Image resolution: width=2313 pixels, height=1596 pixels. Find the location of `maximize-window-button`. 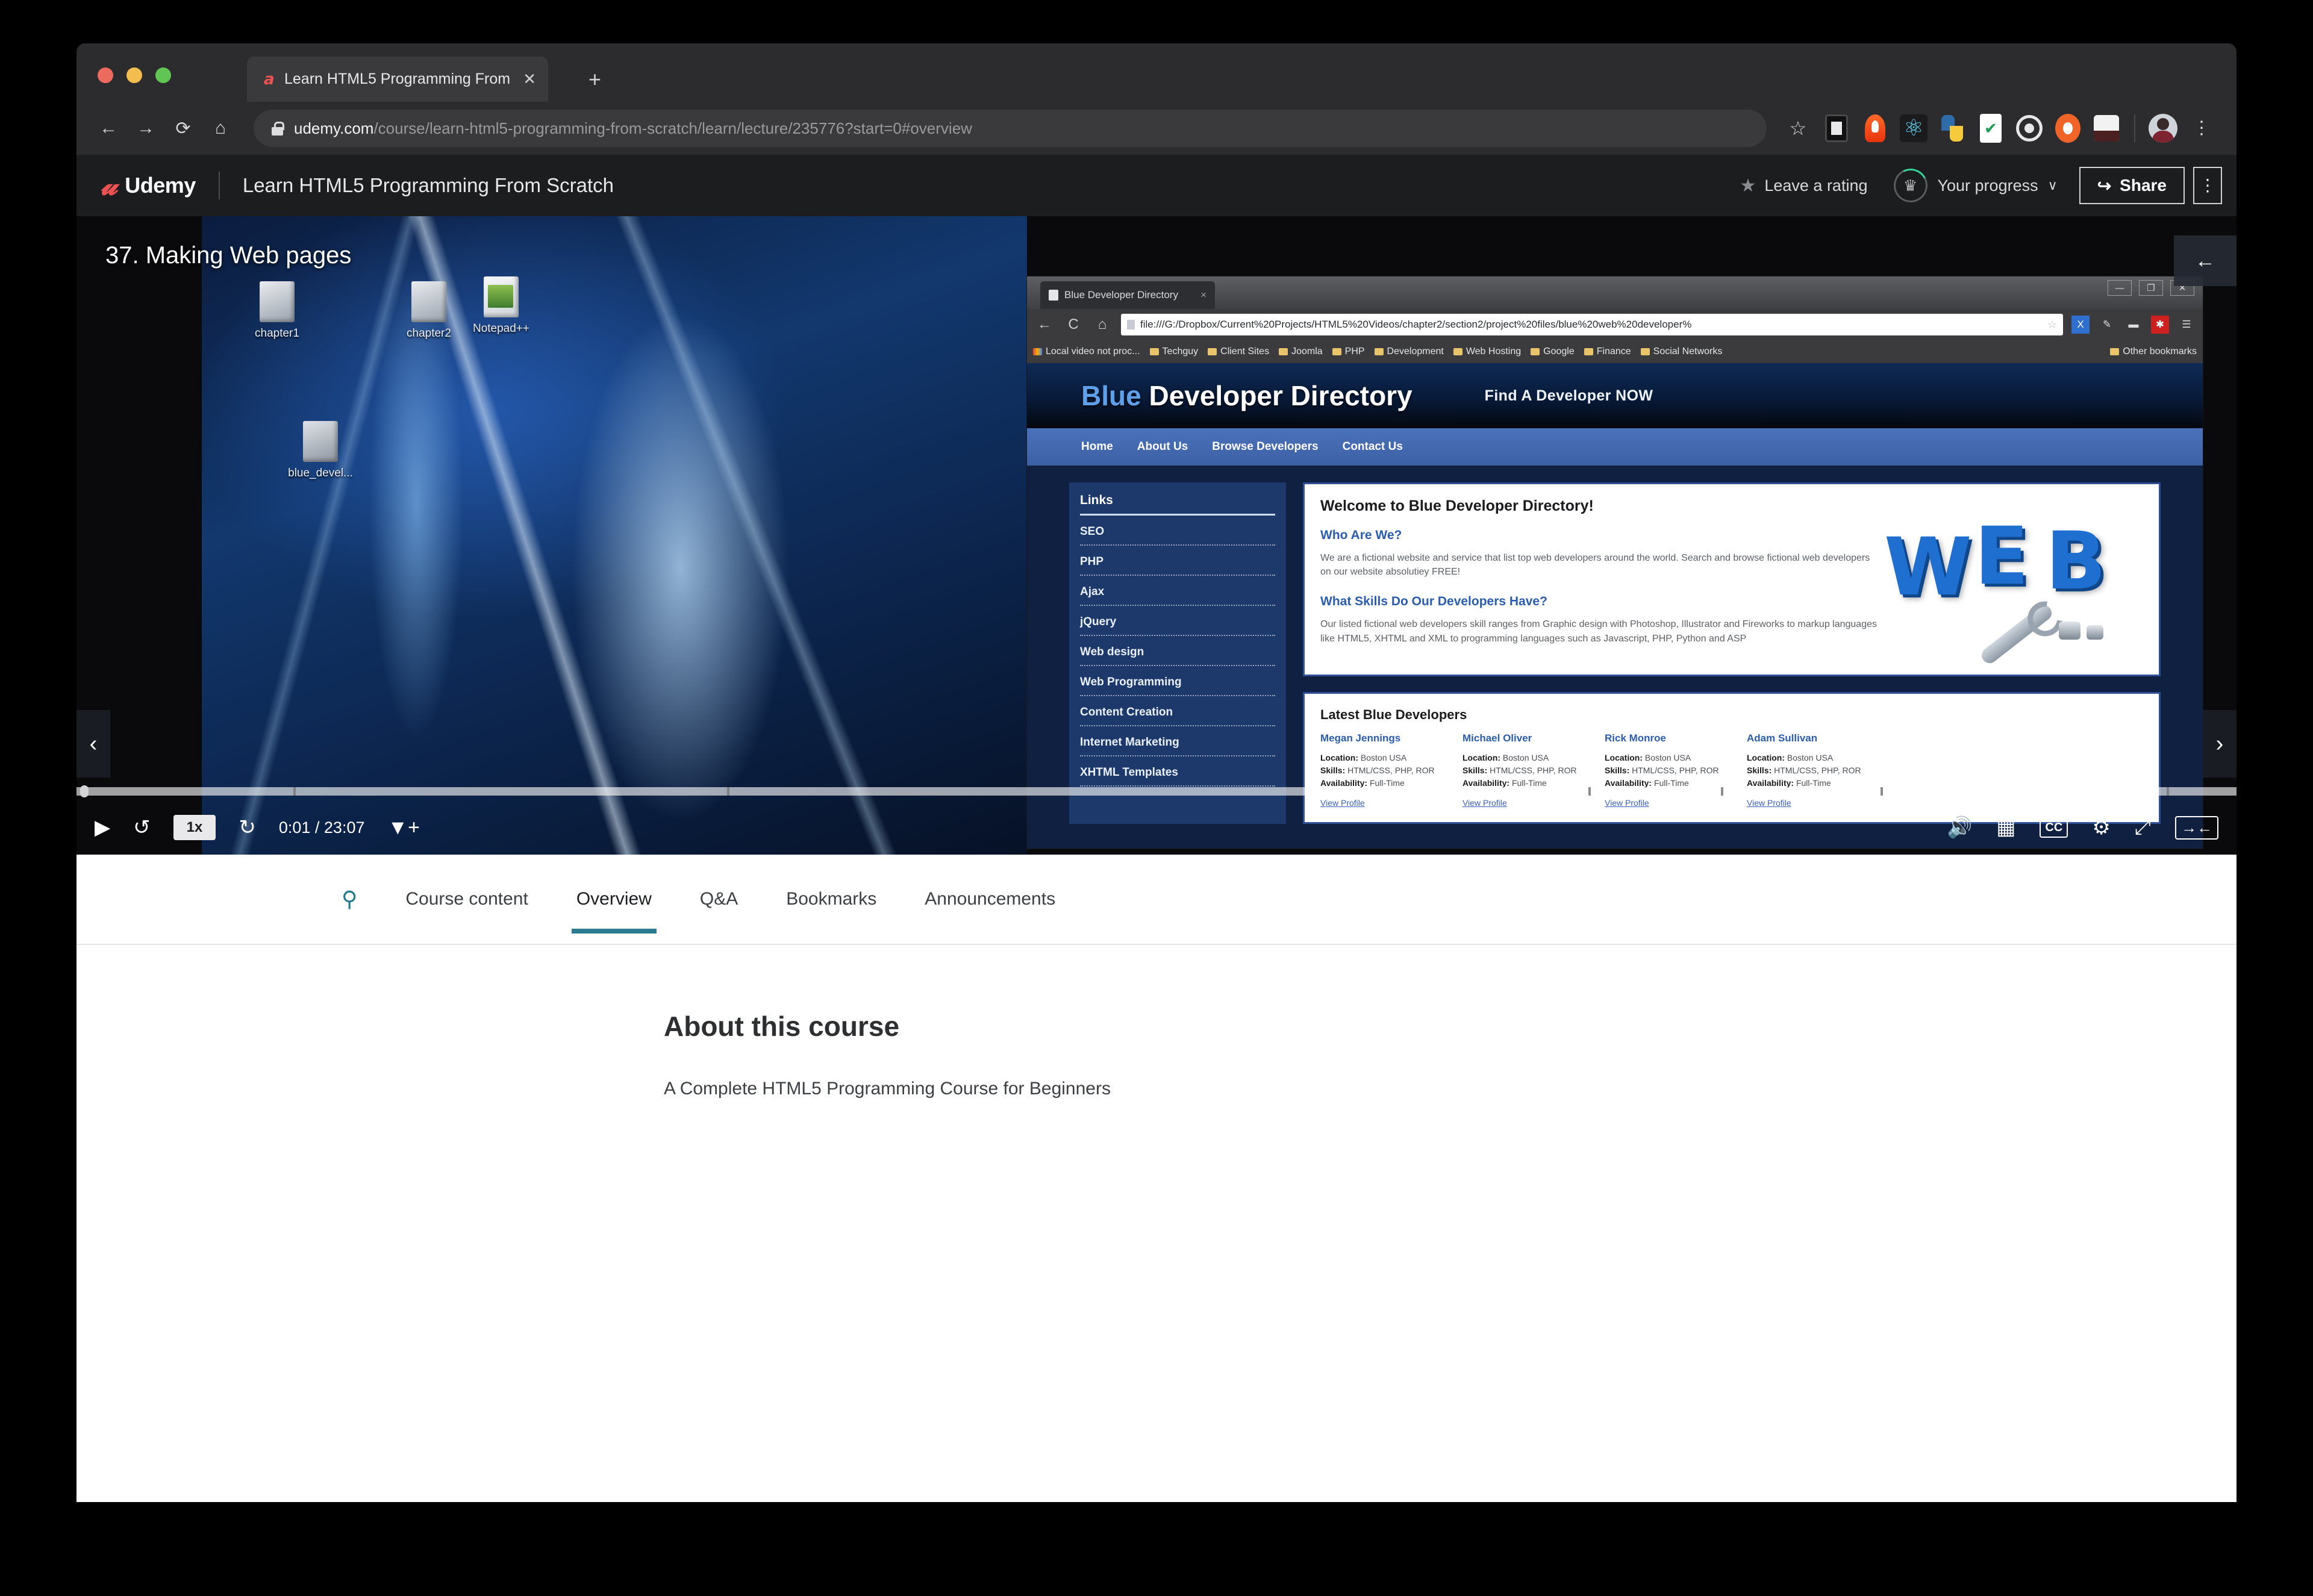

maximize-window-button is located at coordinates (163, 75).